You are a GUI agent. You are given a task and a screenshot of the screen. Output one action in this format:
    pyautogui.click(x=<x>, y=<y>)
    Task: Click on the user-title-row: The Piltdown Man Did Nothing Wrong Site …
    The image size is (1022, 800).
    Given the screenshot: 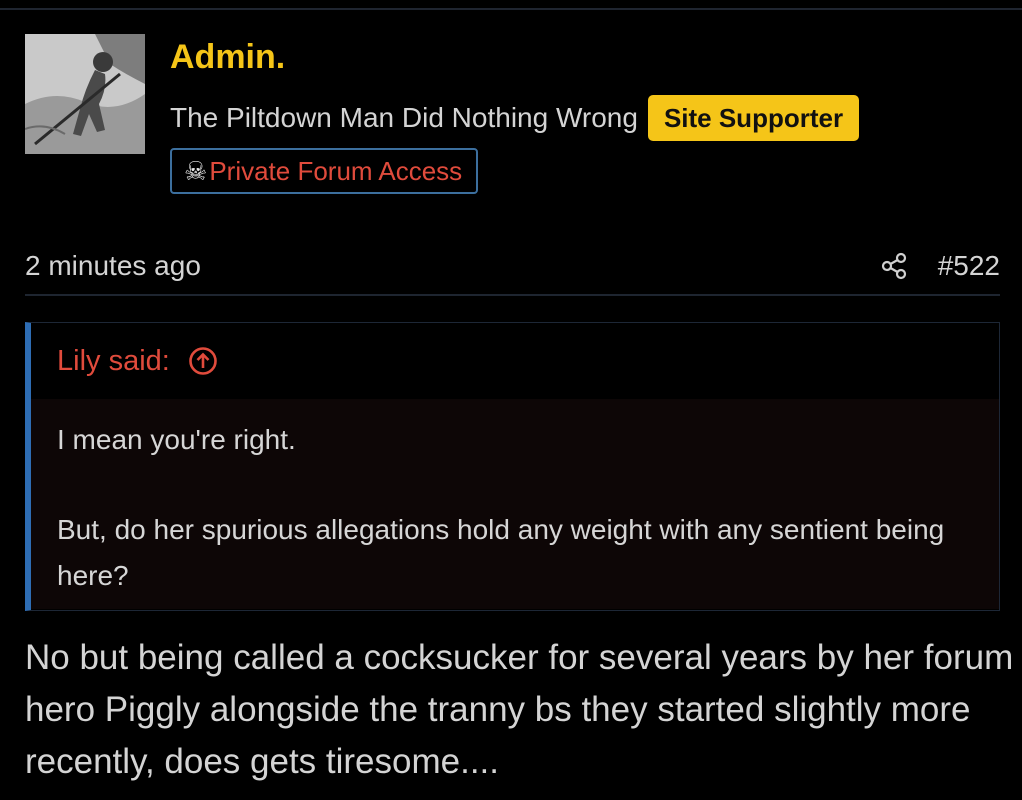 What is the action you would take?
    pyautogui.click(x=515, y=118)
    